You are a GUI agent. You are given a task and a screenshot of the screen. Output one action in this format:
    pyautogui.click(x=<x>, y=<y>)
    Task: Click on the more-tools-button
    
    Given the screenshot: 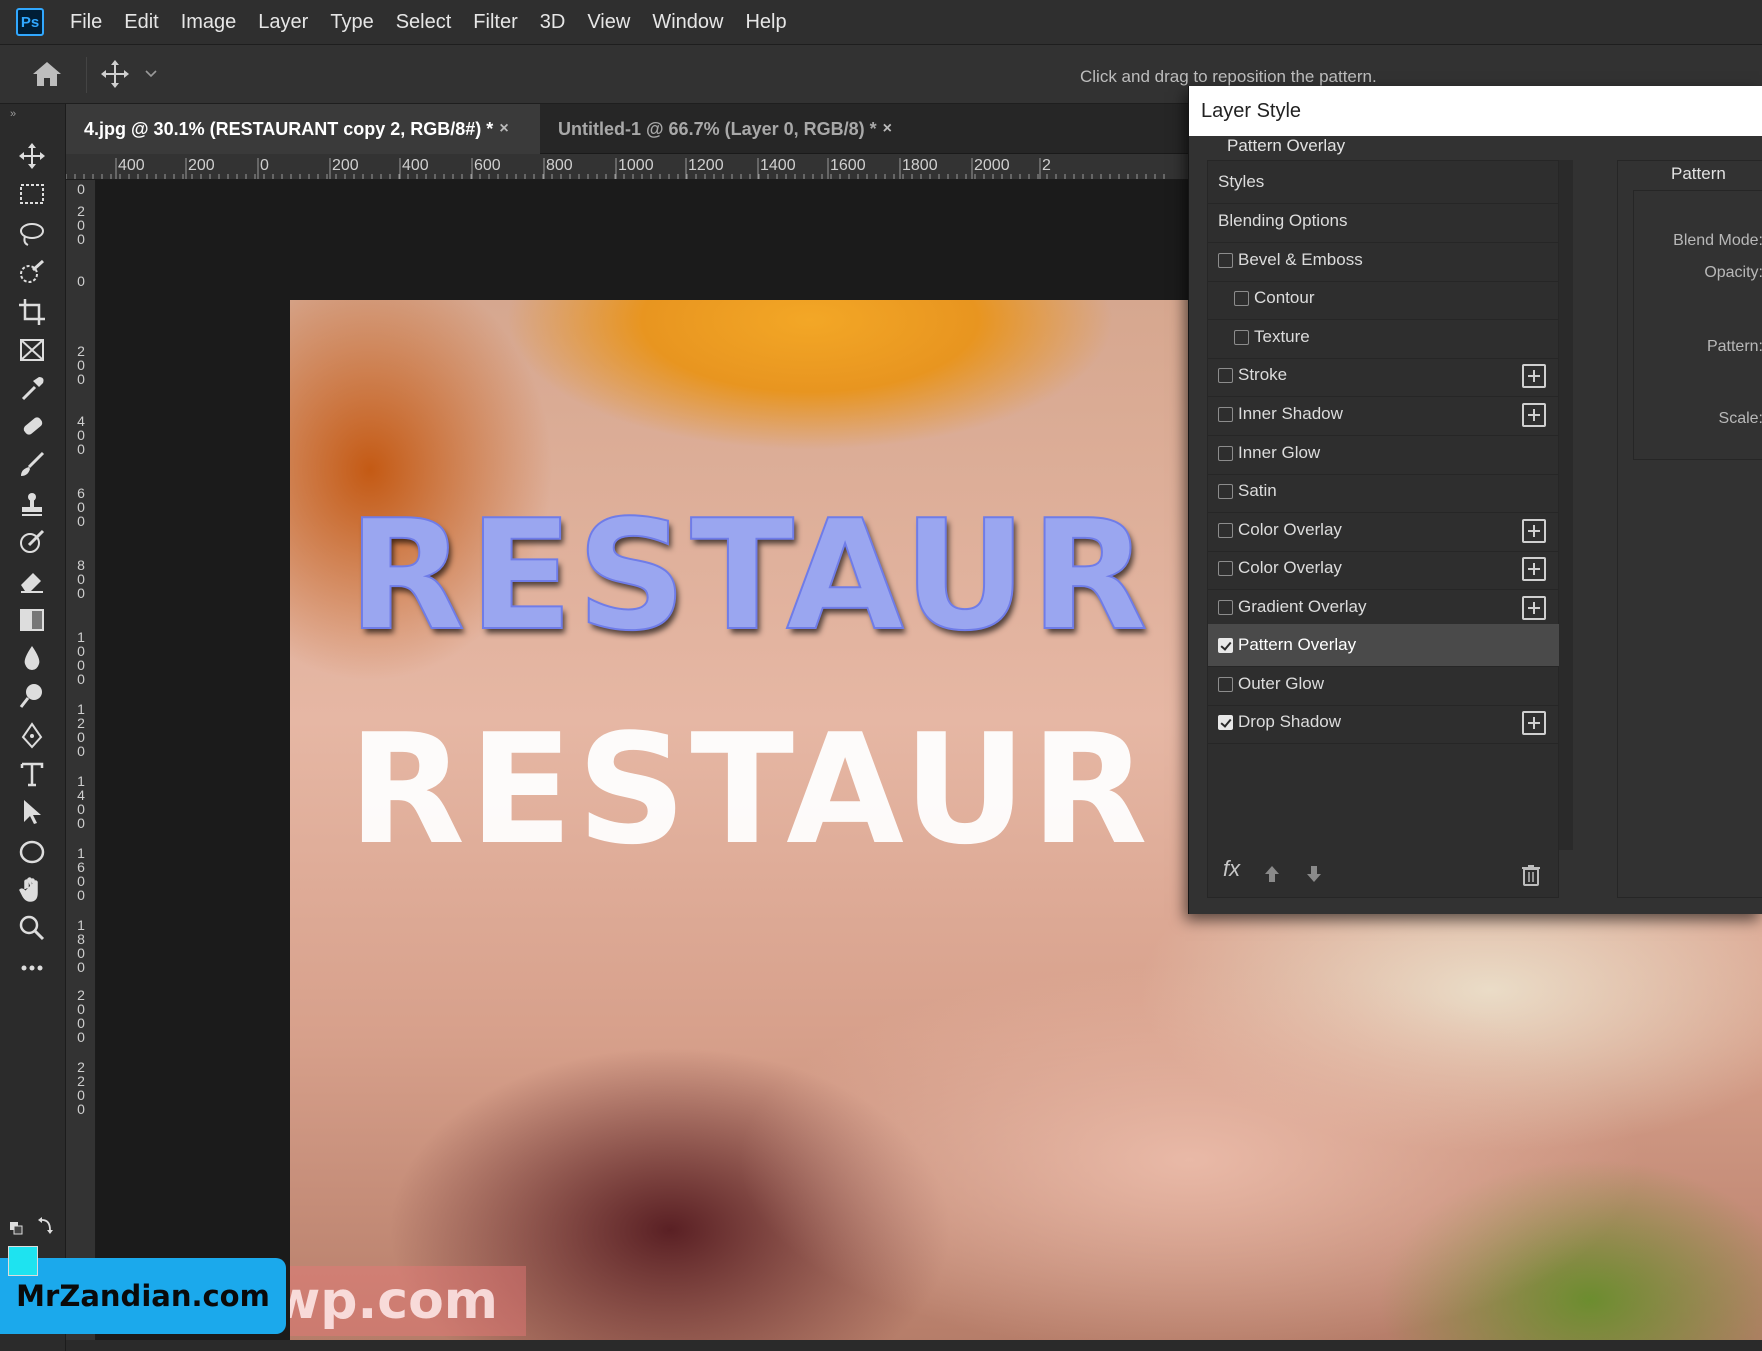 What is the action you would take?
    pyautogui.click(x=32, y=968)
    